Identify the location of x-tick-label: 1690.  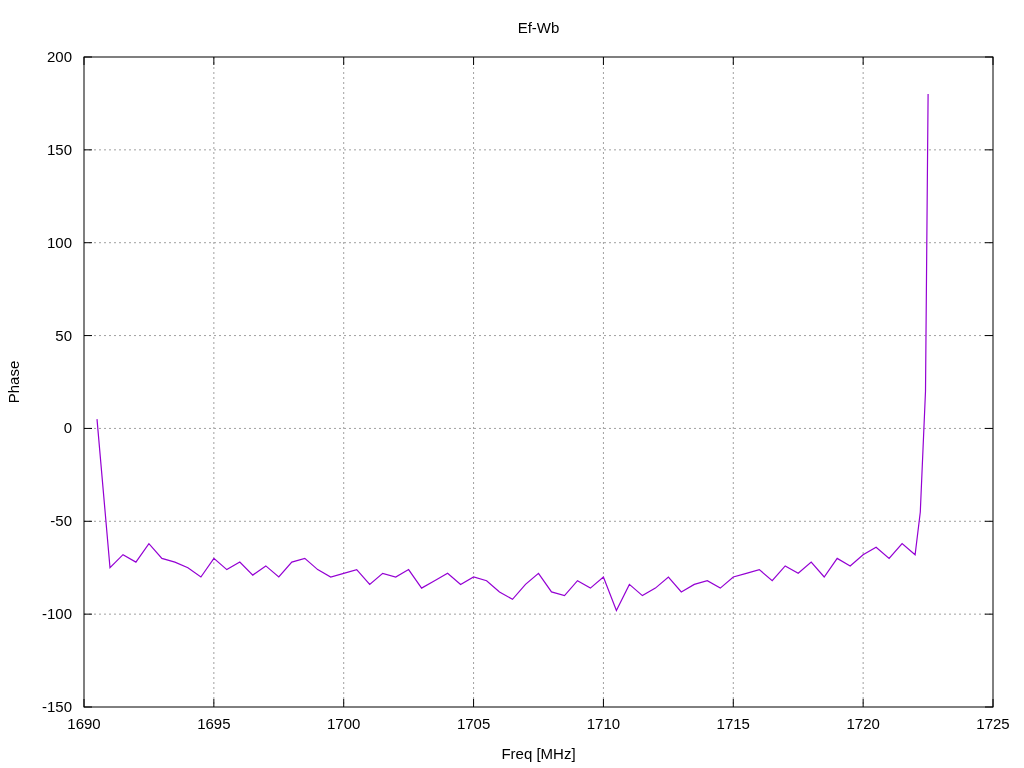
(84, 723).